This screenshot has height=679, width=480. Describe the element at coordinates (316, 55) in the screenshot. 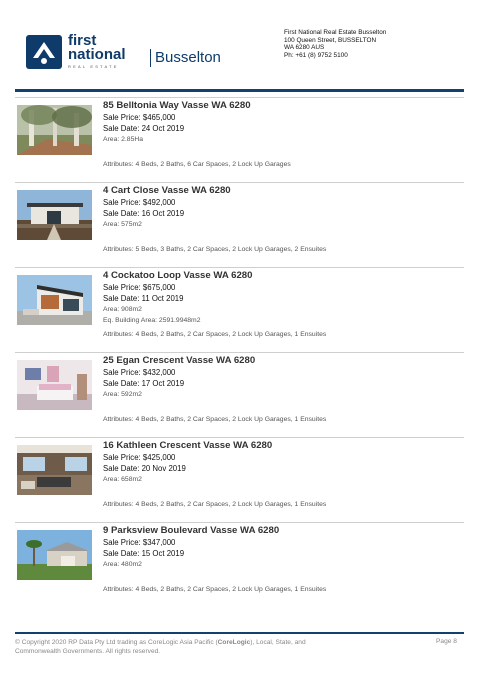

I see `agency-phone: Ph: +61 (8) 9752 5100` at that location.